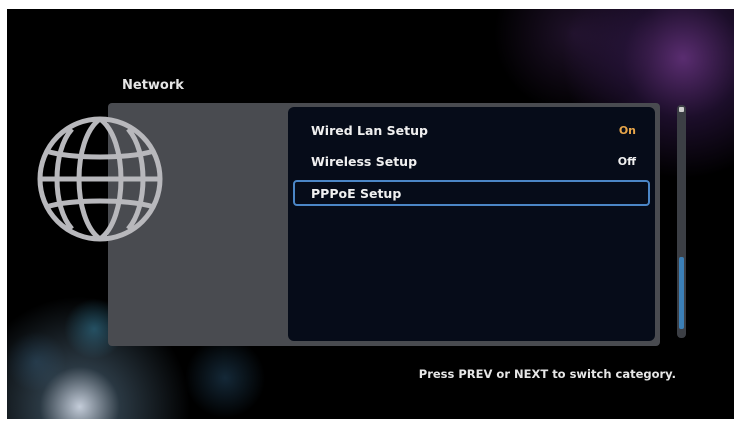  What do you see at coordinates (626, 161) in the screenshot?
I see `menu-item-value: Off` at bounding box center [626, 161].